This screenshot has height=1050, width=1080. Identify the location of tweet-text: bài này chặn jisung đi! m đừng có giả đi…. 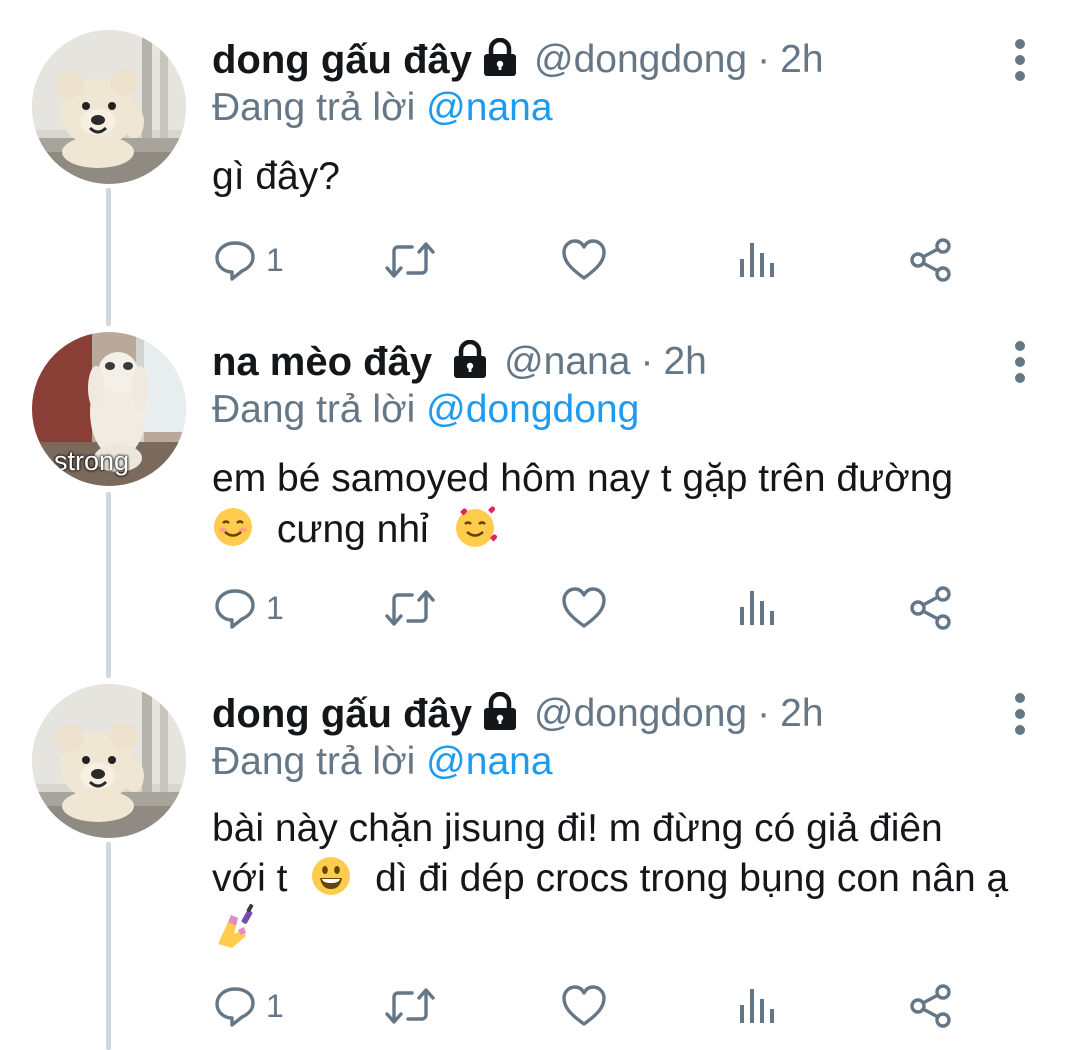
(632, 880).